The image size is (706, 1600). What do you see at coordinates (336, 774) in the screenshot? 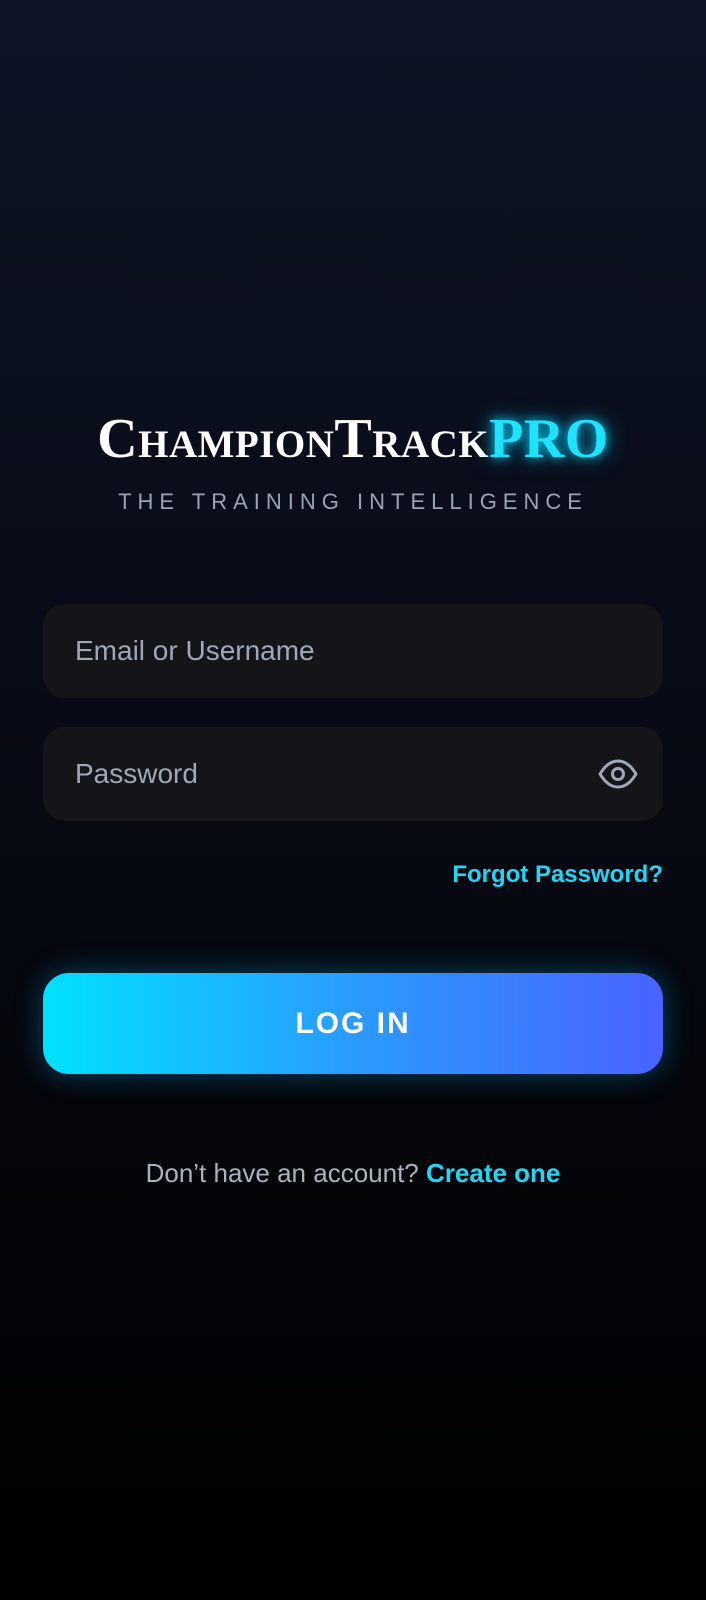
I see `password-input` at bounding box center [336, 774].